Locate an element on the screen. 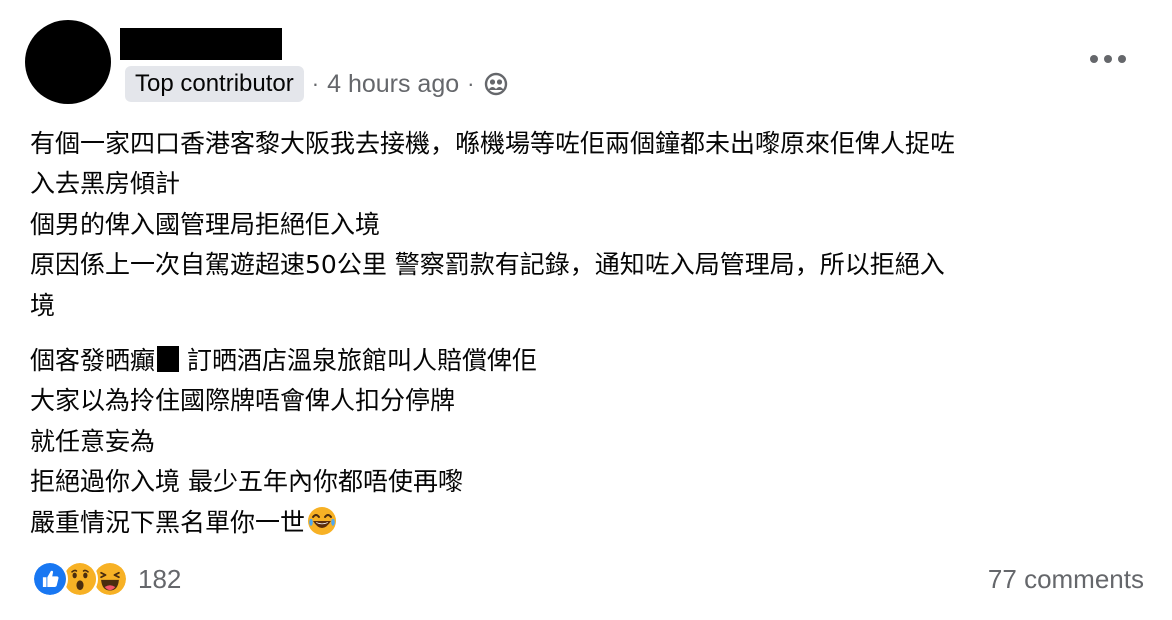  post-line: 大家以為拎住國際牌唔會俾人扣分停牌 is located at coordinates (243, 401).